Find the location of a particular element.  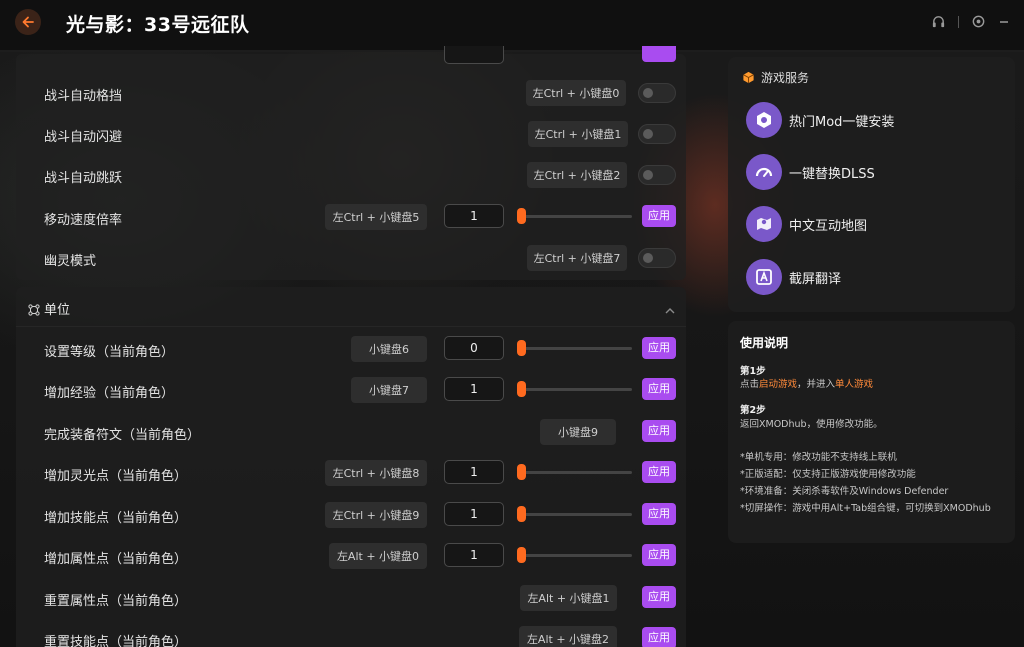

cheat-row-set-level: 设置等级（当前角色） 小键盘6 0 应用 is located at coordinates (351, 349).